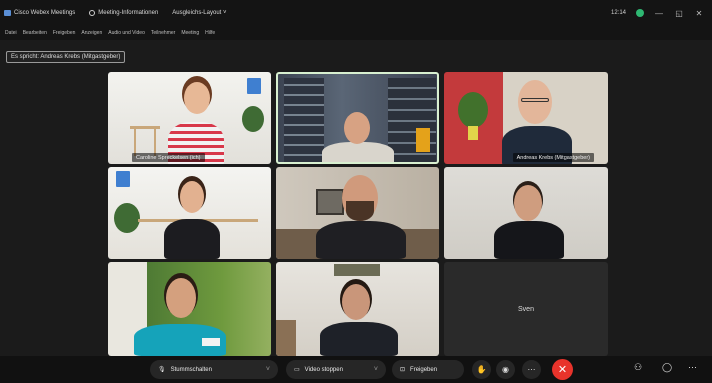 The image size is (712, 383). I want to click on info-icon, so click(92, 13).